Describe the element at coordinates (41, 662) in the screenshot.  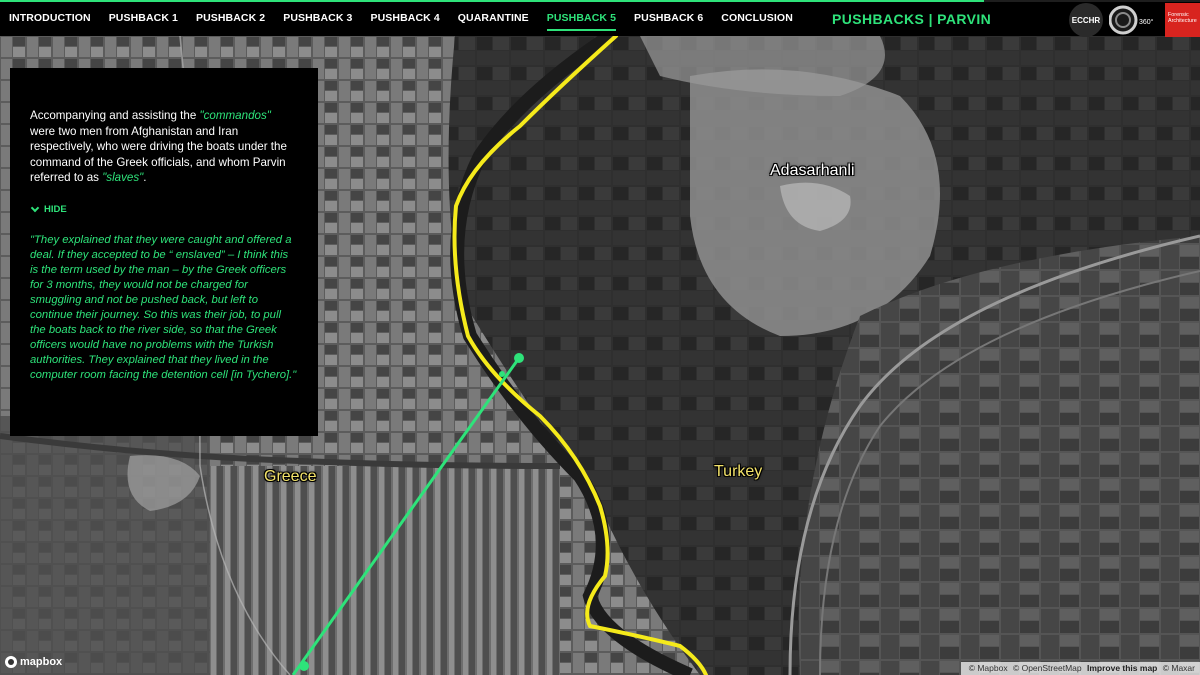
I see `mapbox-wordmark: mapbox` at that location.